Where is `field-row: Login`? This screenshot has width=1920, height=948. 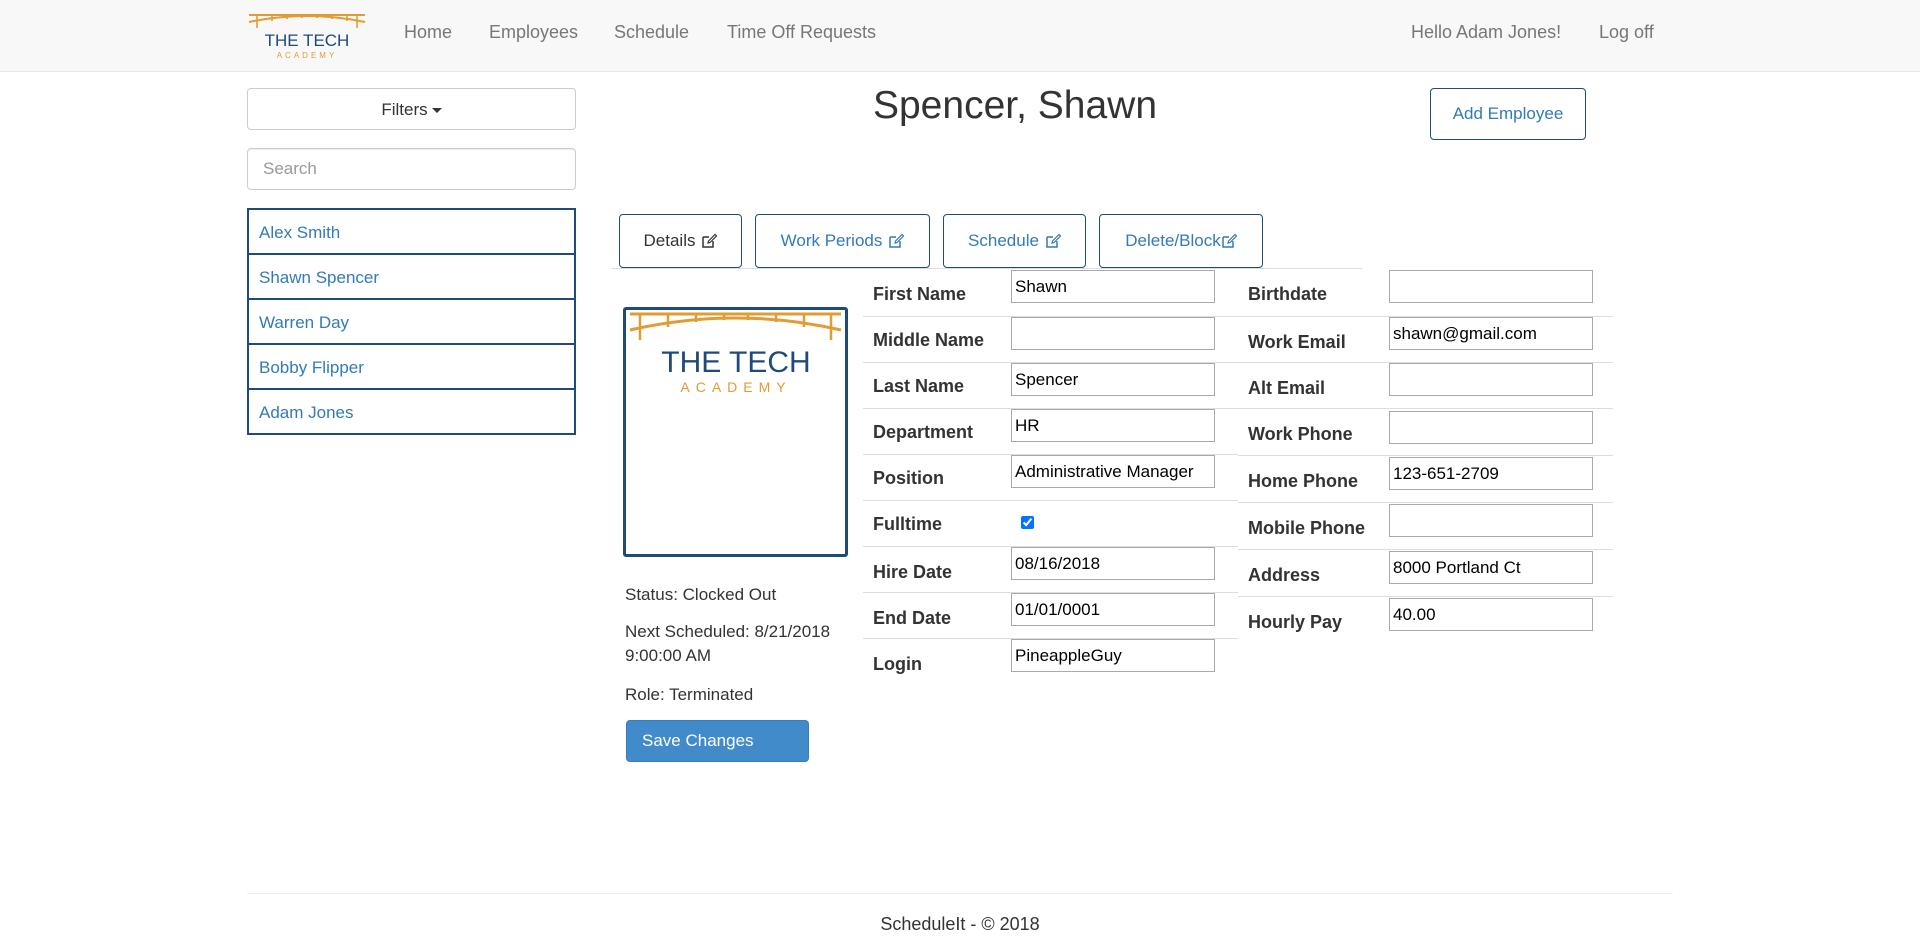
field-row: Login is located at coordinates (1050, 661).